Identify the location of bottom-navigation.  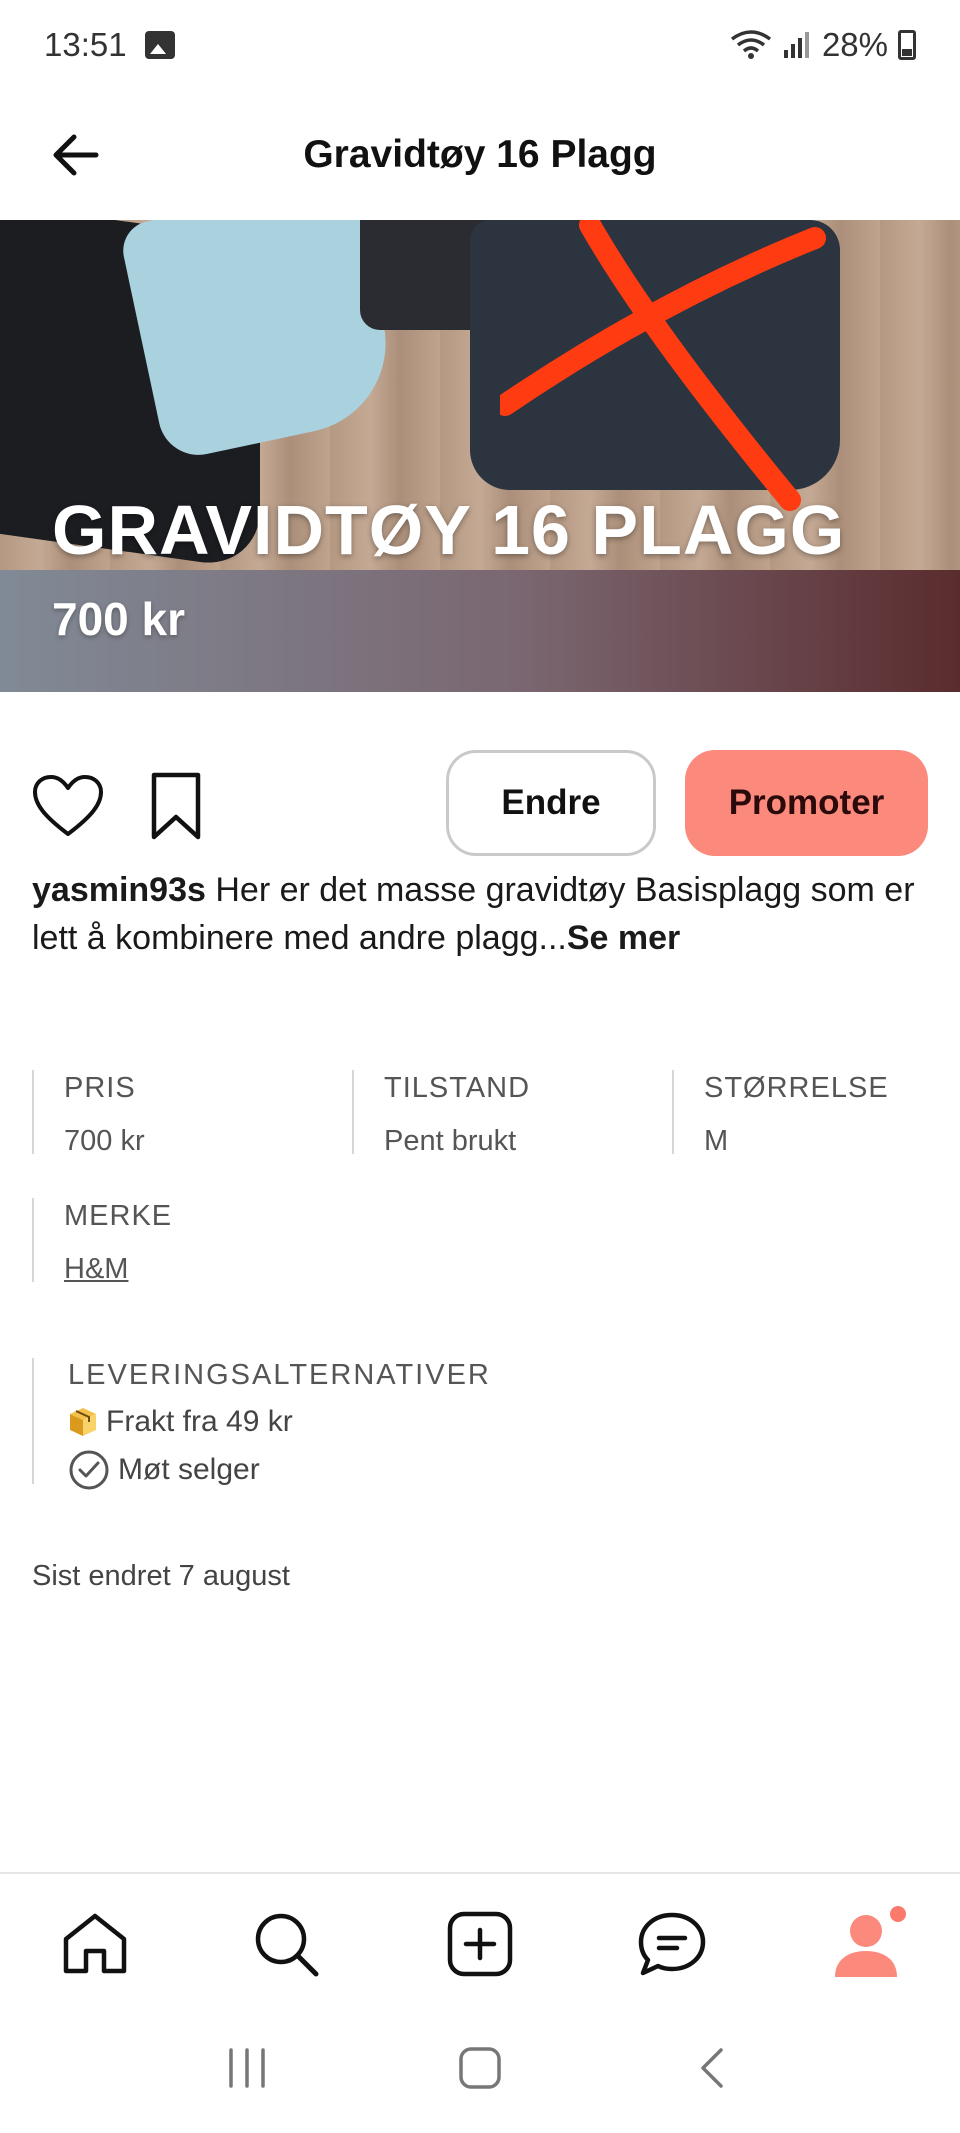
(480, 1937).